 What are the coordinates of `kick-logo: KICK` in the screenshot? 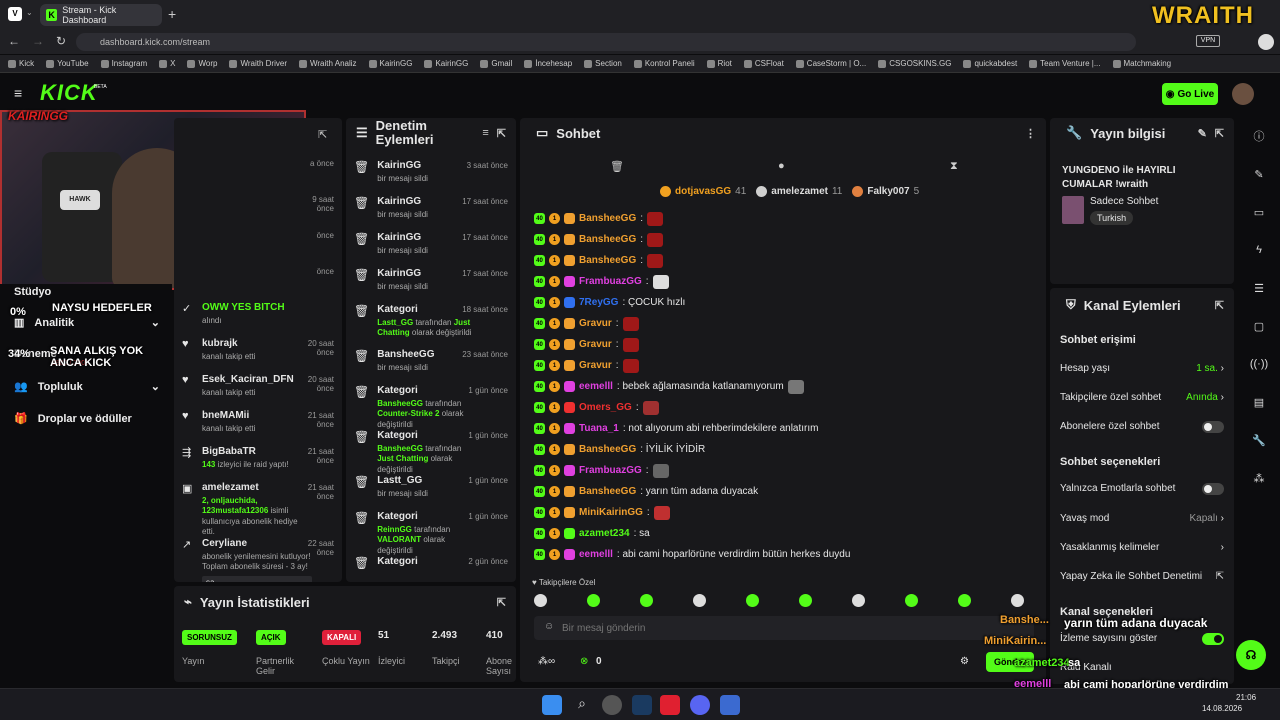 It's located at (69, 93).